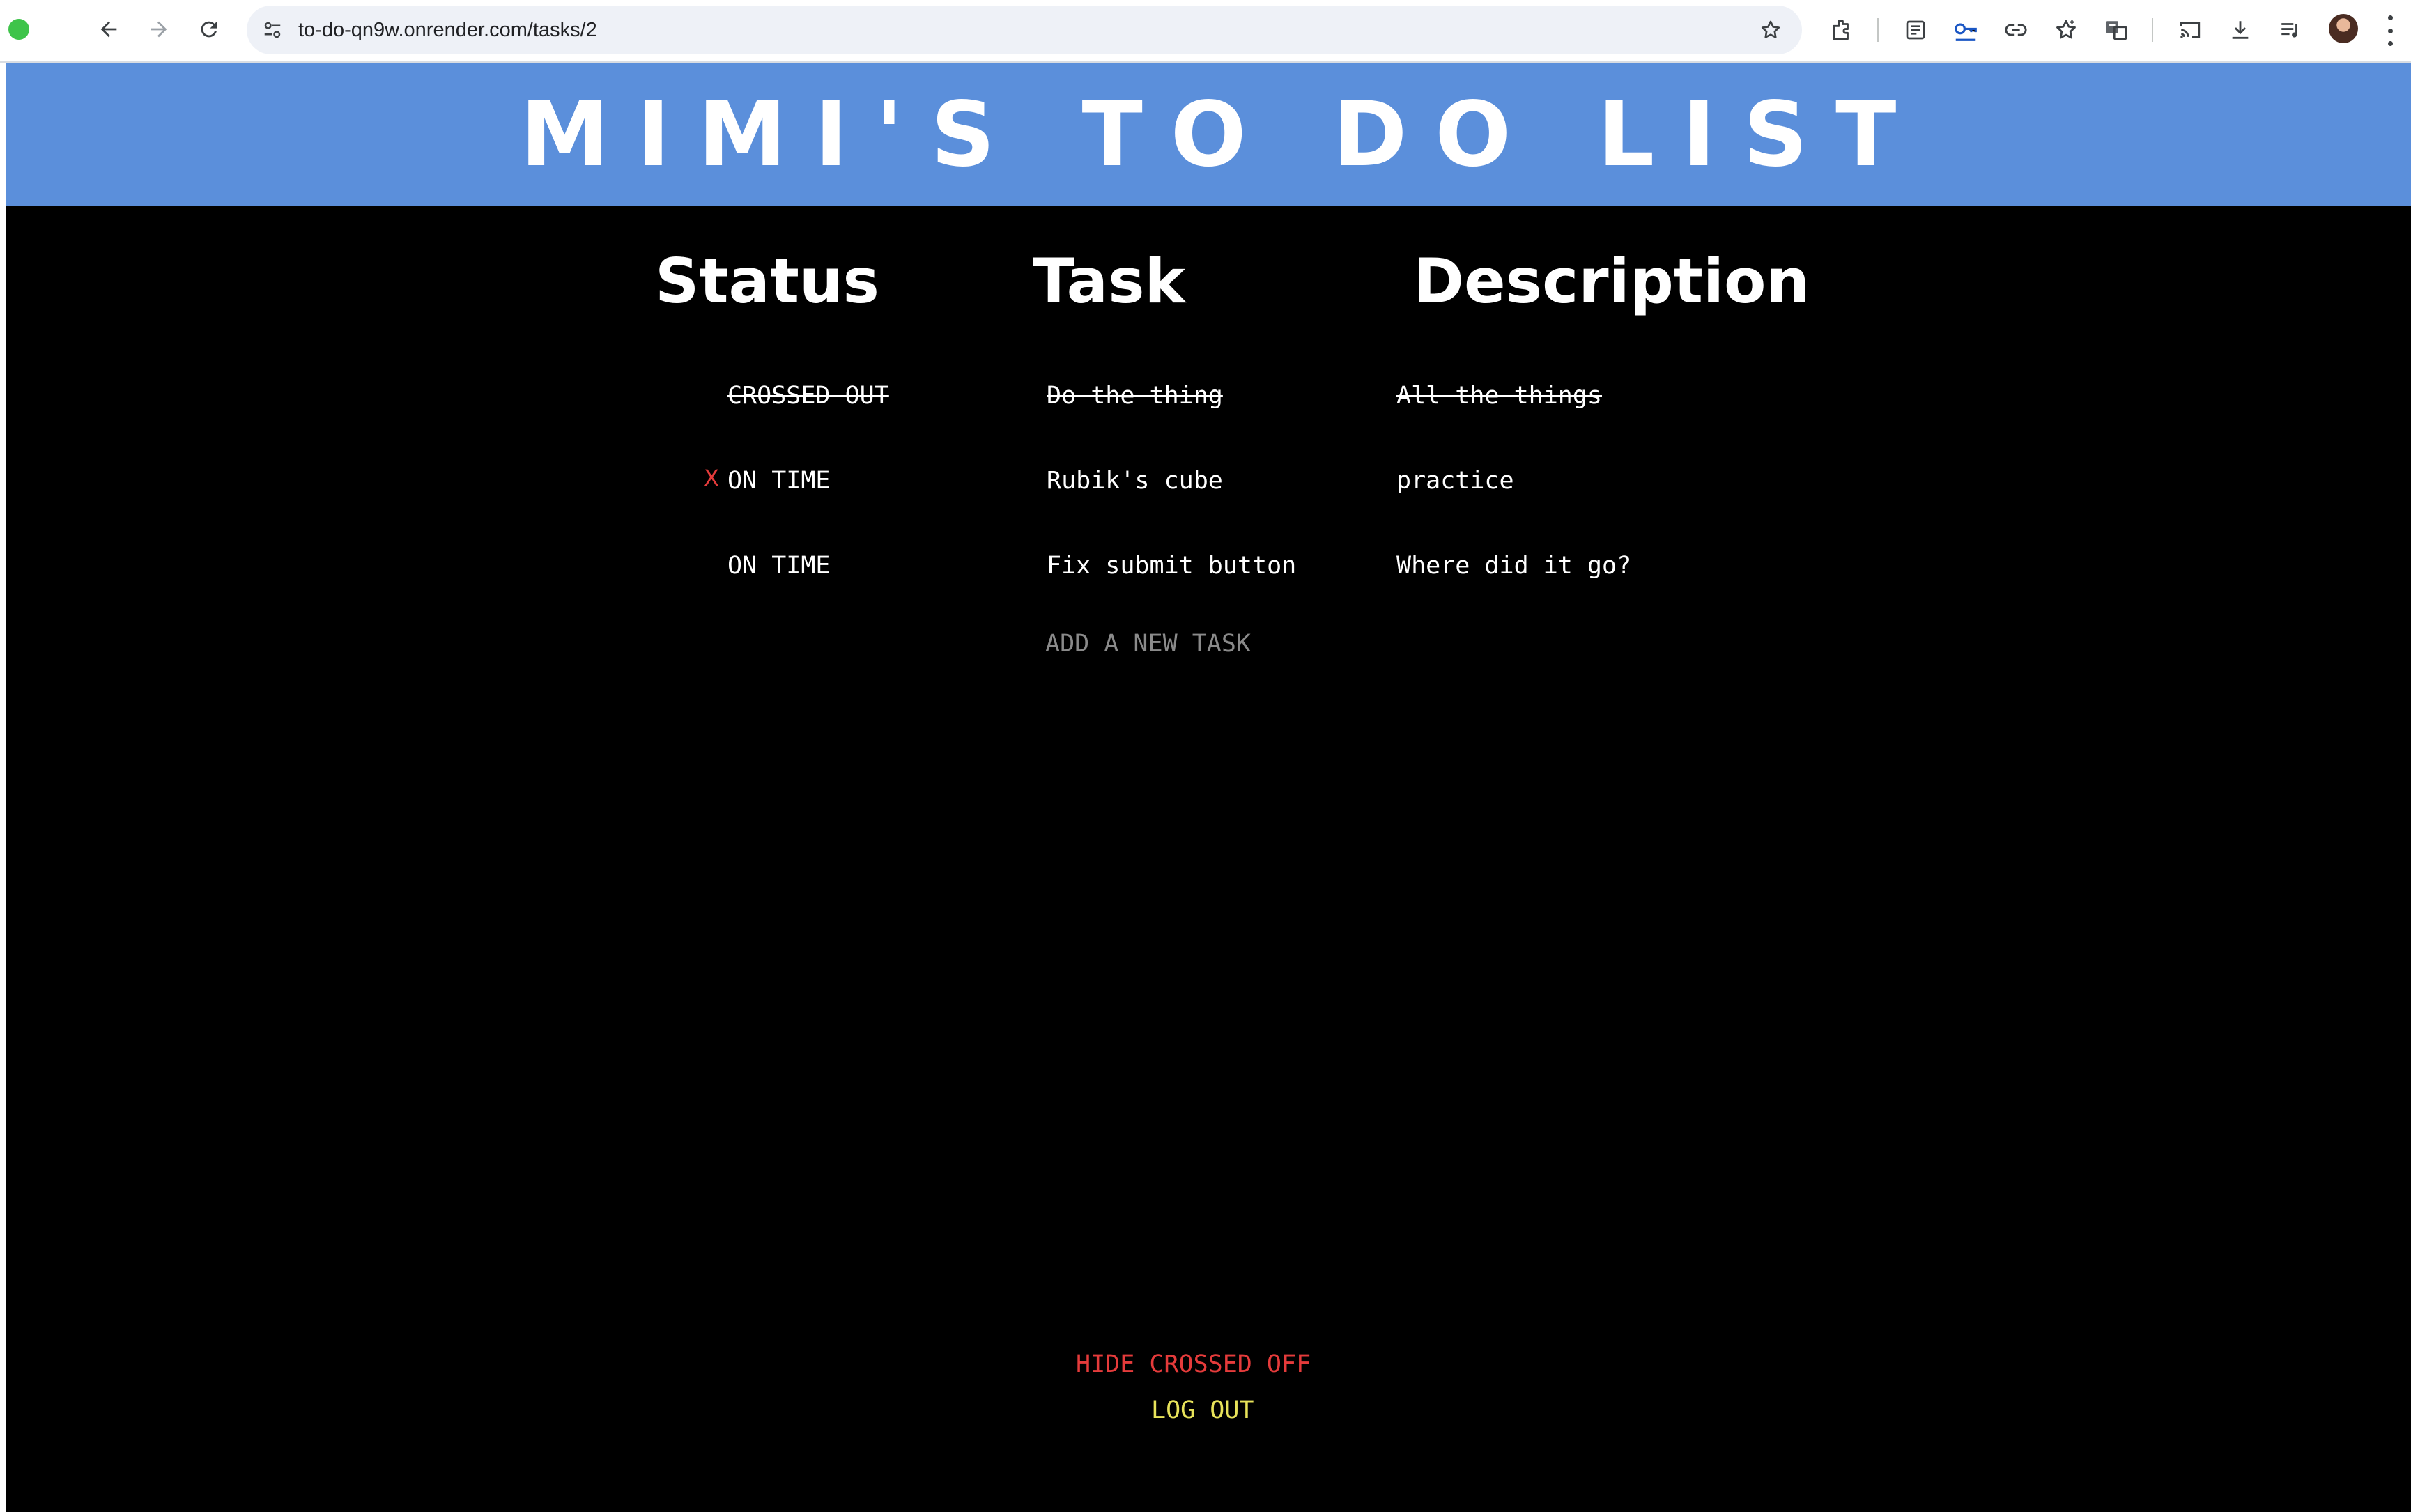 The height and width of the screenshot is (1512, 2411). Describe the element at coordinates (1193, 1364) in the screenshot. I see `hide-crossed-off-link: HIDE CROSSED OFF` at that location.